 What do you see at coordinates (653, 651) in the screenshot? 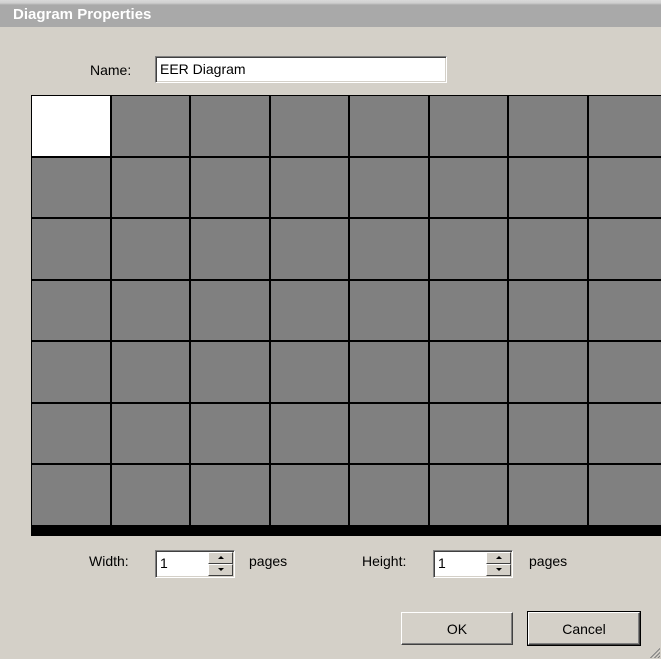
I see `resize-grip-icon` at bounding box center [653, 651].